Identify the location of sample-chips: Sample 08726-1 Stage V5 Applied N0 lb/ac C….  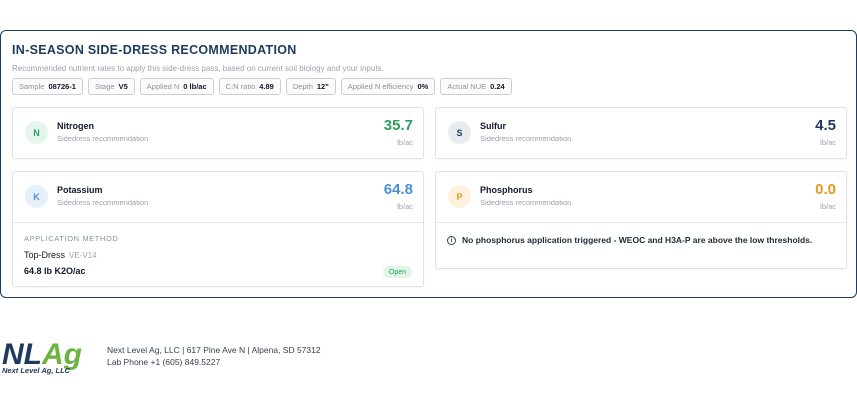
(262, 86).